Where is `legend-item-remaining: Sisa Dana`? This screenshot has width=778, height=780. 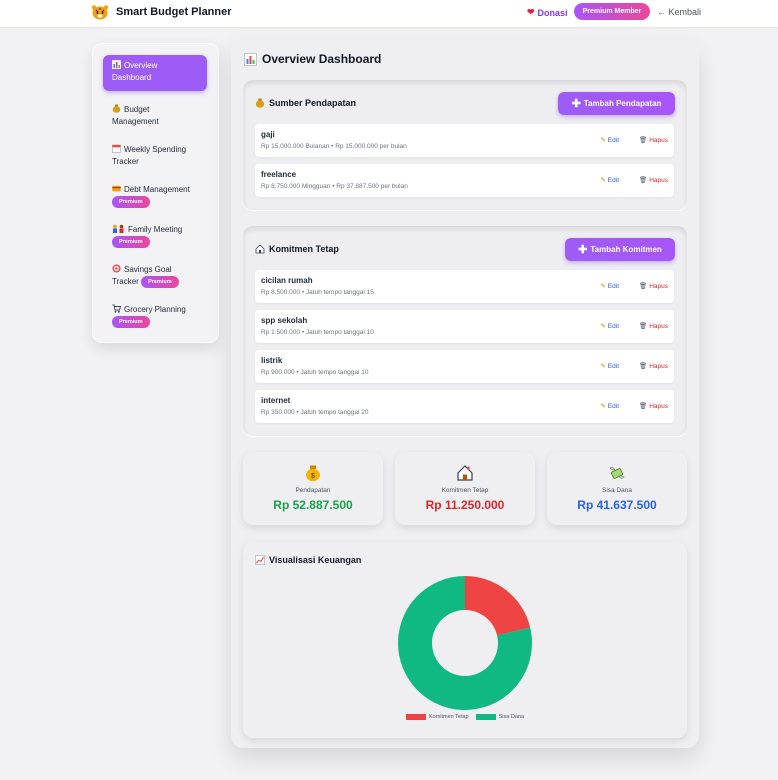 legend-item-remaining: Sisa Dana is located at coordinates (500, 717).